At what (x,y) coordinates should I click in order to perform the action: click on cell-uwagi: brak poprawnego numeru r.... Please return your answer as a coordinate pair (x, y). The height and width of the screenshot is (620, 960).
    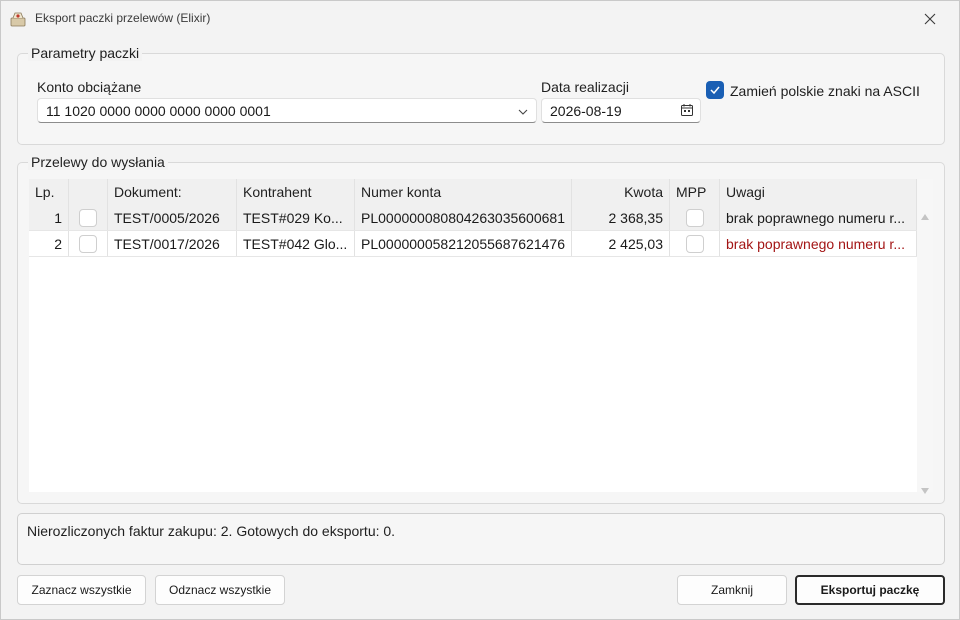
    Looking at the image, I should click on (818, 217).